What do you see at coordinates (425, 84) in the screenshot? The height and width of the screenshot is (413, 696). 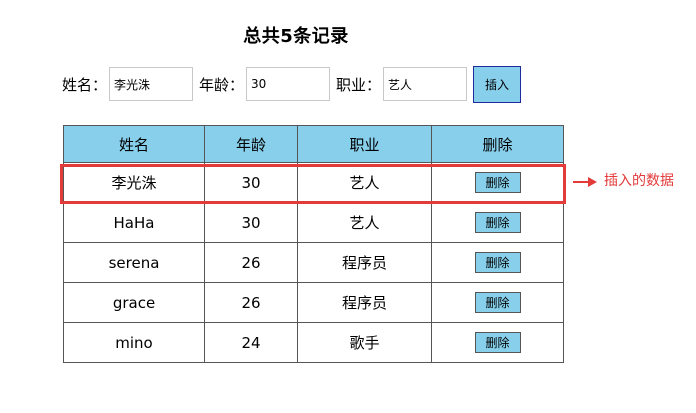 I see `job-input` at bounding box center [425, 84].